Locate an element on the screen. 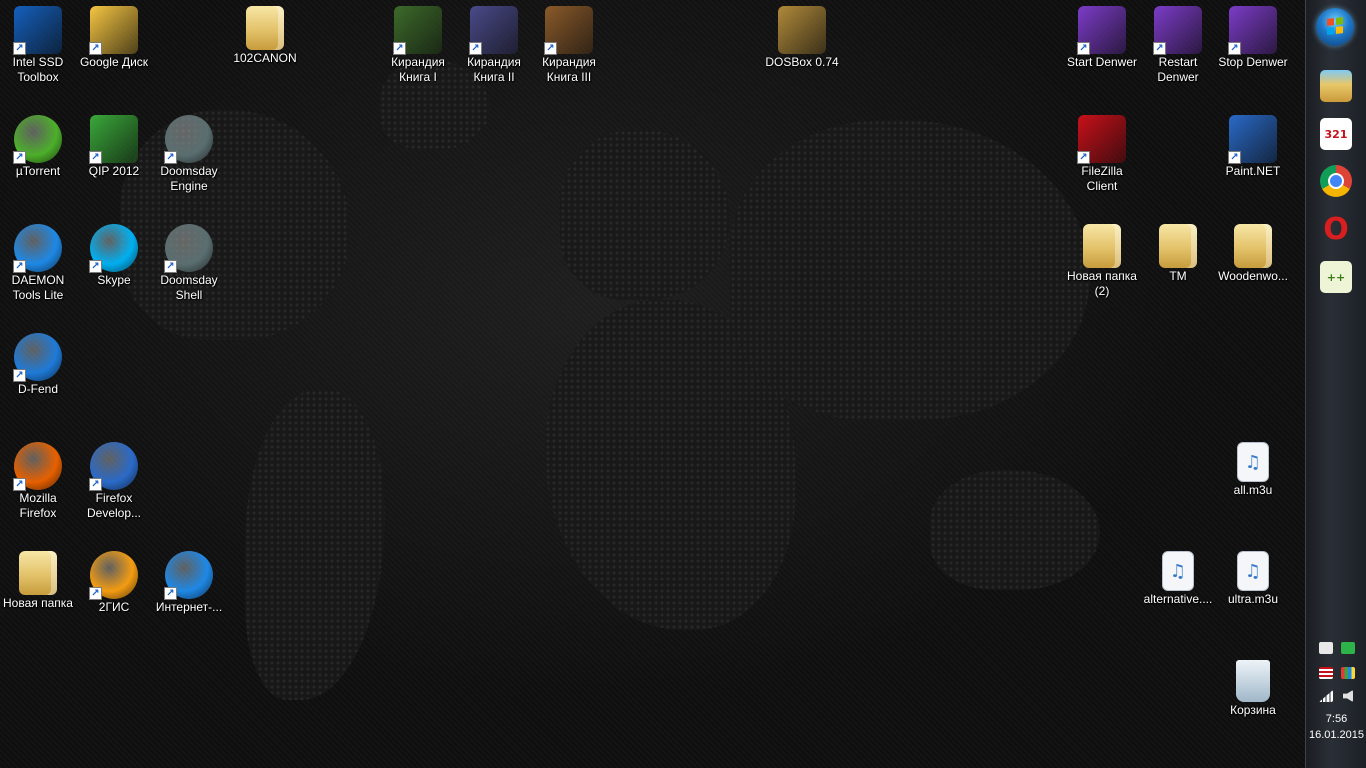 This screenshot has width=1366, height=768. desktop-icon-label: Google Диск is located at coordinates (114, 62).